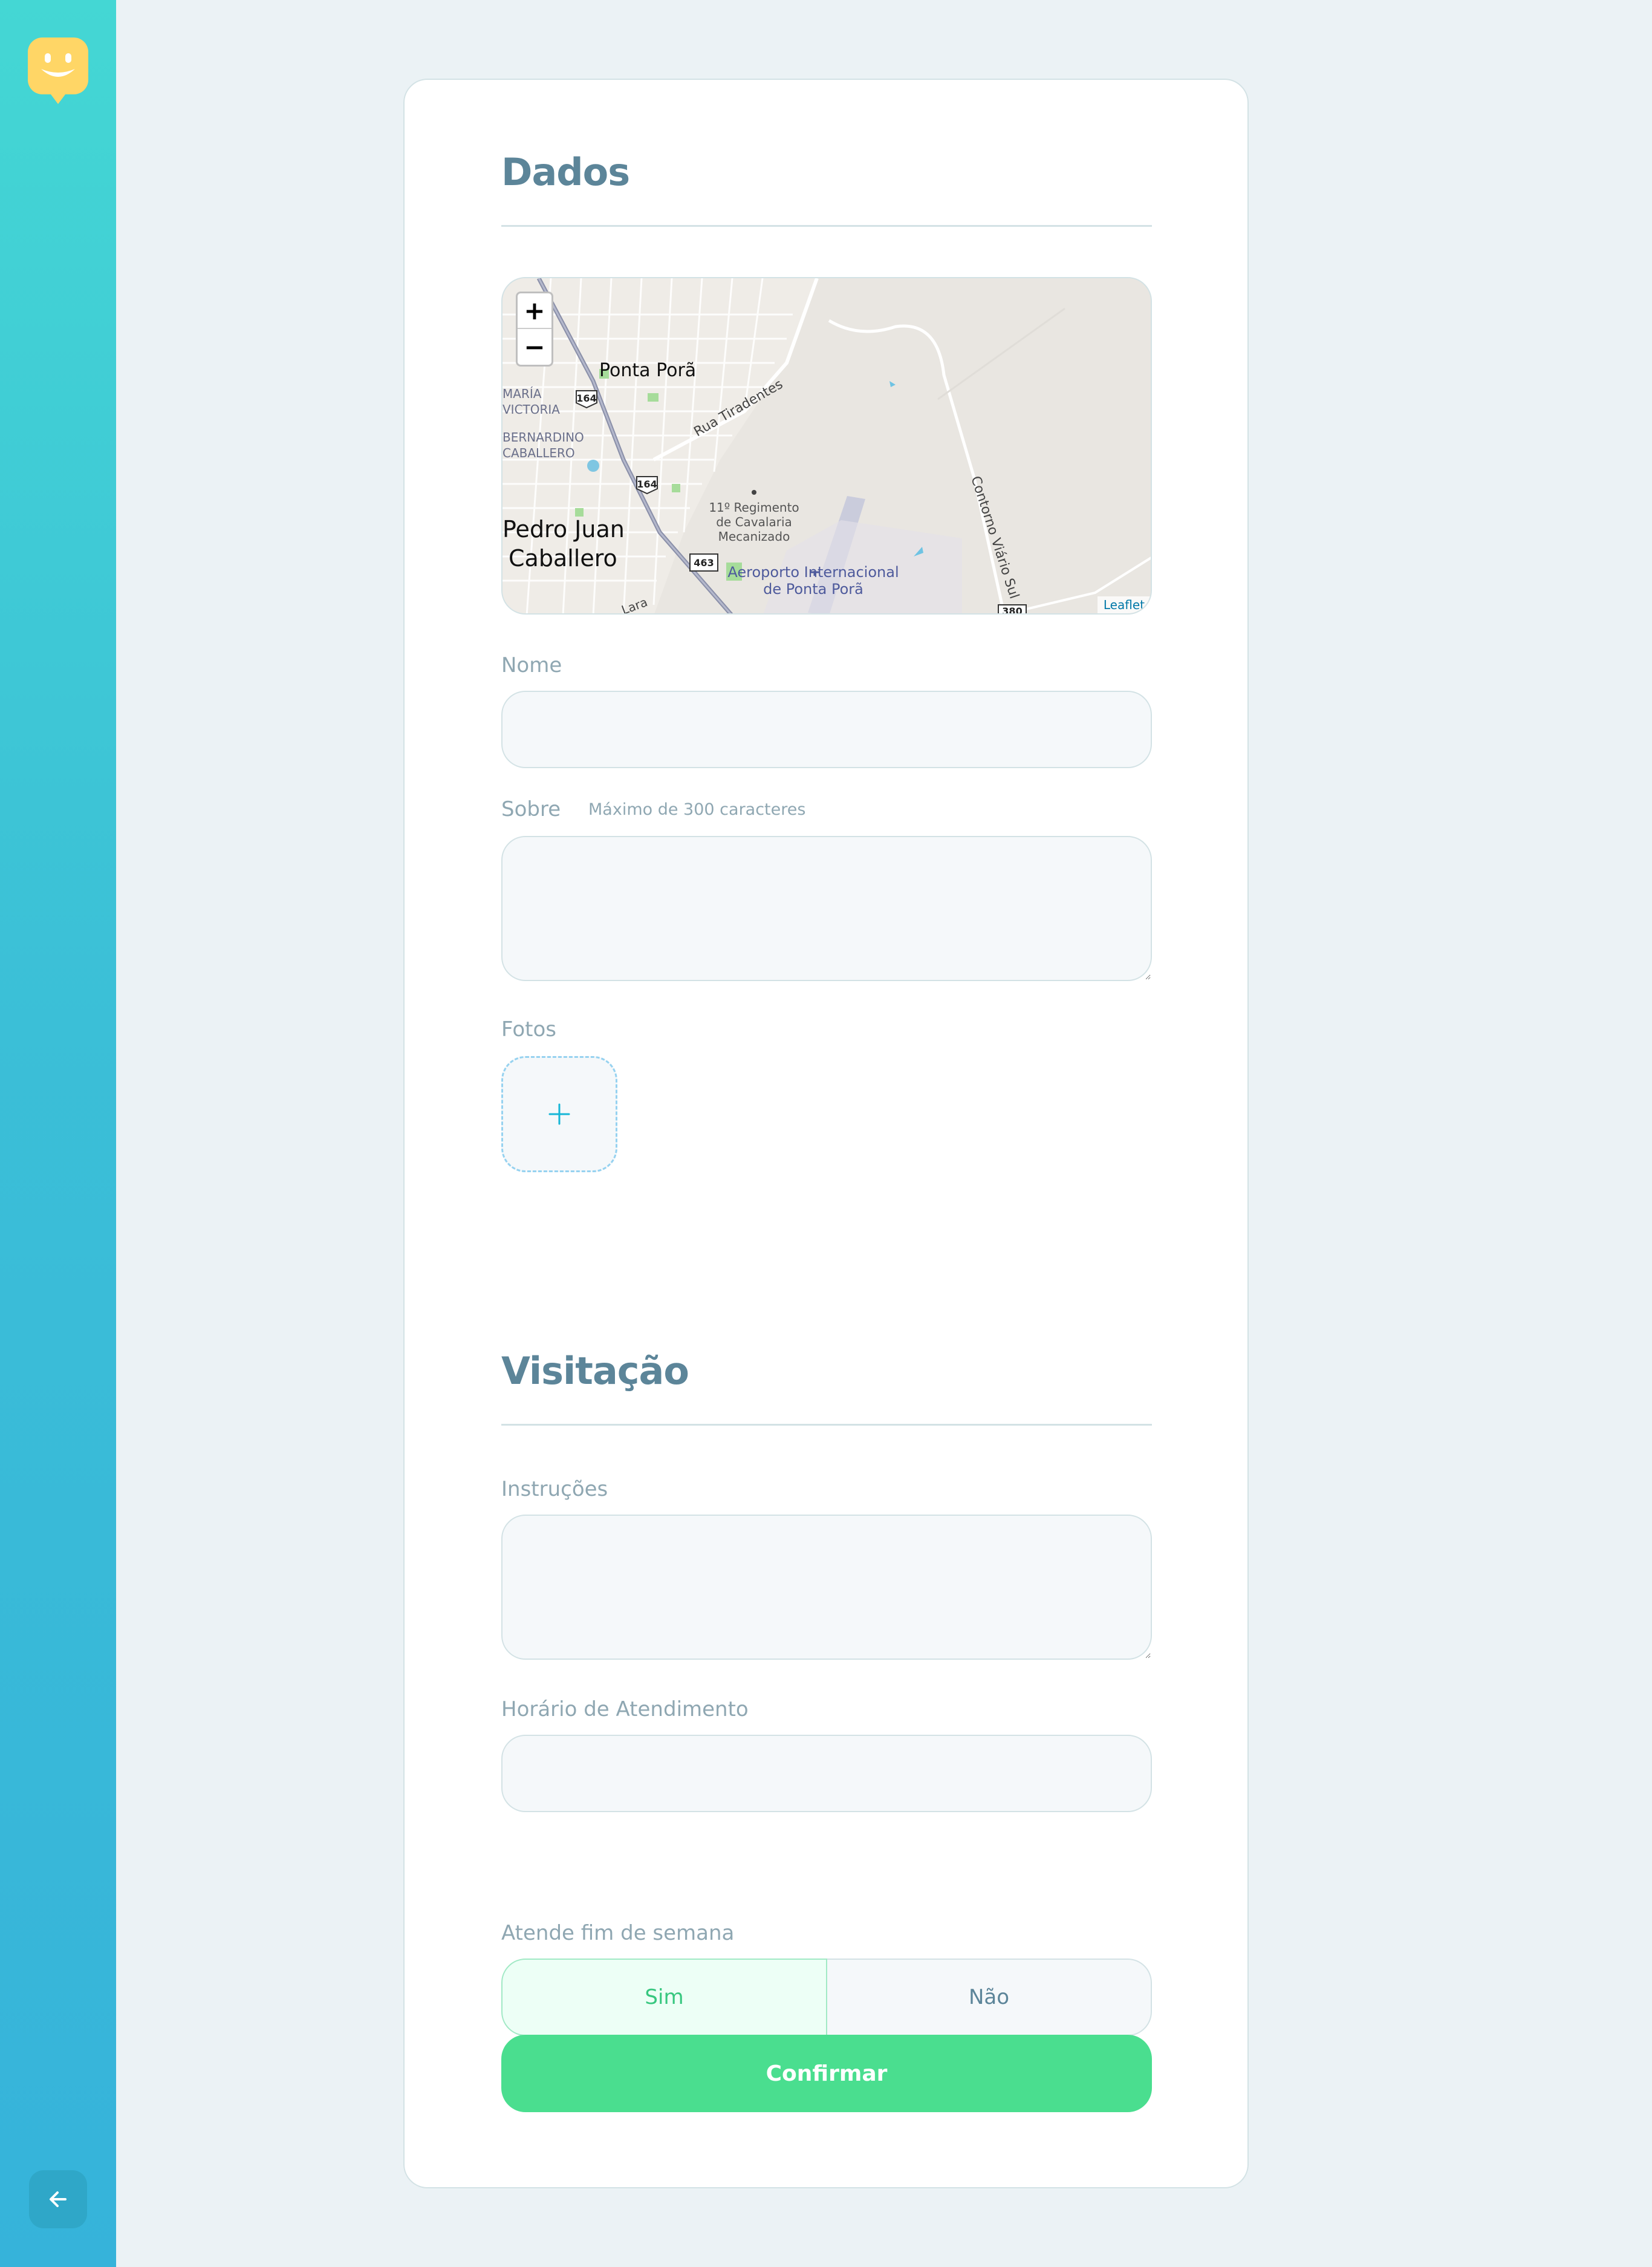  What do you see at coordinates (754, 536) in the screenshot?
I see `map-label: Mecanizado` at bounding box center [754, 536].